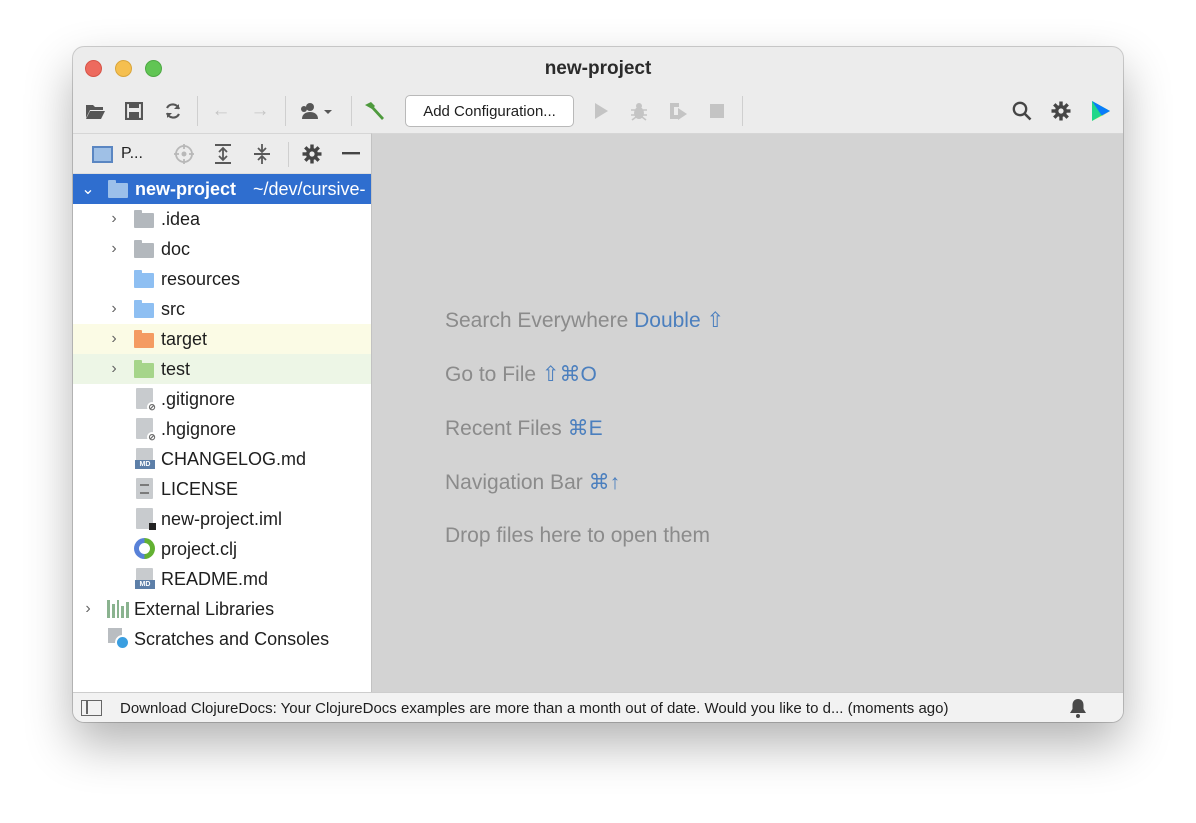 This screenshot has width=1196, height=823. Describe the element at coordinates (176, 368) in the screenshot. I see `tree-item-label: test` at that location.